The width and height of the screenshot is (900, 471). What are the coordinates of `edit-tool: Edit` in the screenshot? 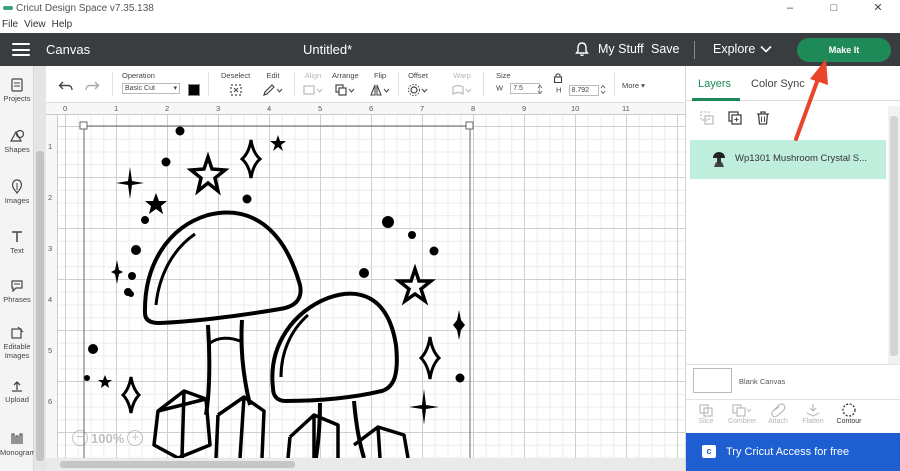 It's located at (273, 85).